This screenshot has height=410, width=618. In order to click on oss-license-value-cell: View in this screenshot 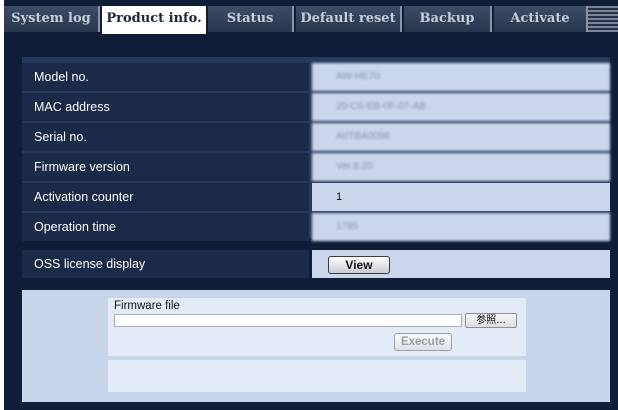, I will do `click(461, 264)`.